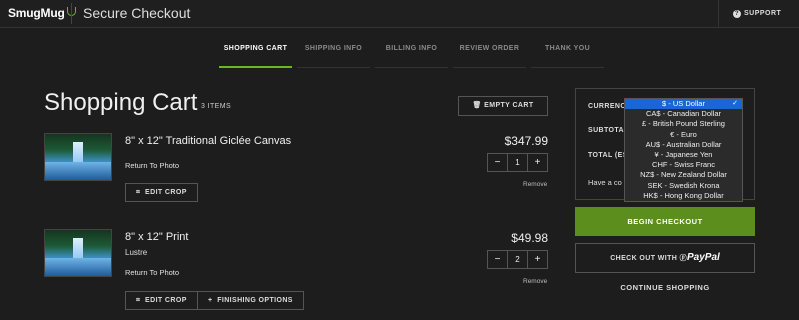 This screenshot has height=320, width=799. What do you see at coordinates (121, 102) in the screenshot?
I see `page-title: Shopping Cart` at bounding box center [121, 102].